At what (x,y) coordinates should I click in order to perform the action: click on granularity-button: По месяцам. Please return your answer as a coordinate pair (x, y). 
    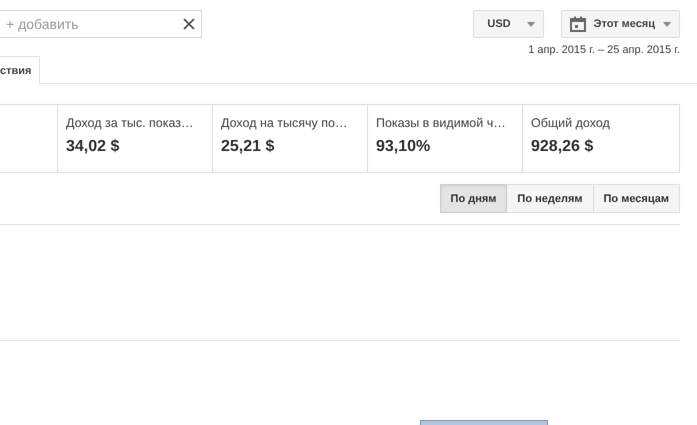
    Looking at the image, I should click on (637, 198).